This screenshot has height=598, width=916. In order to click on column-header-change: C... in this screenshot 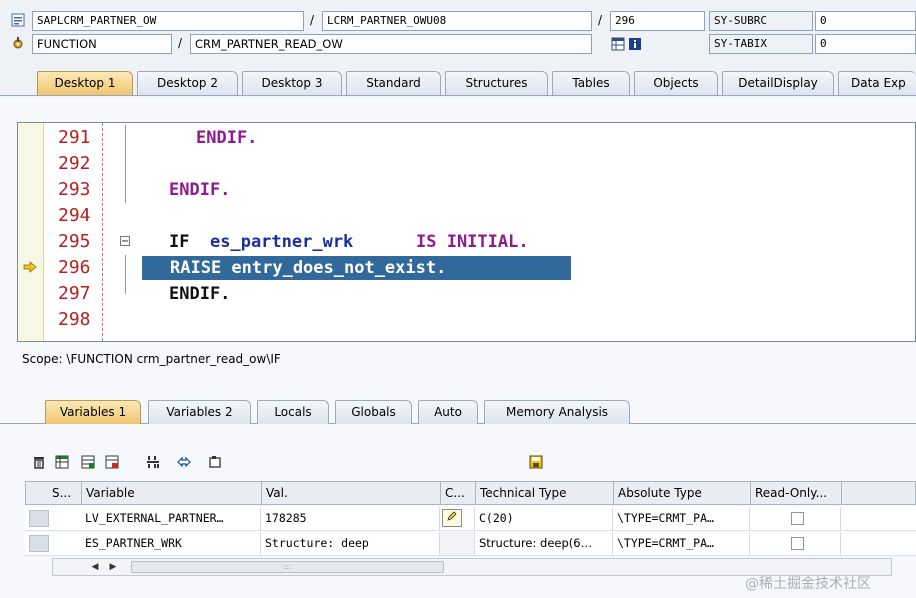, I will do `click(458, 493)`.